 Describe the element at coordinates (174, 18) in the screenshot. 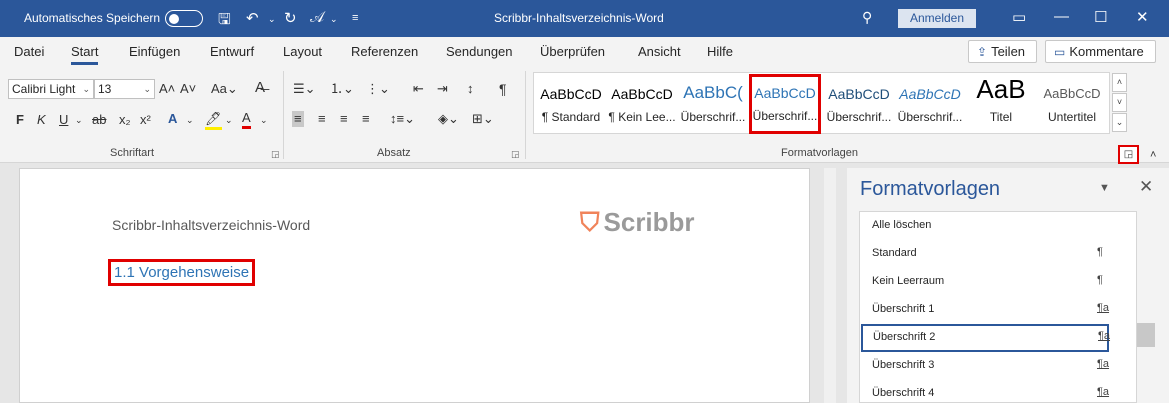

I see `toggle-knob` at that location.